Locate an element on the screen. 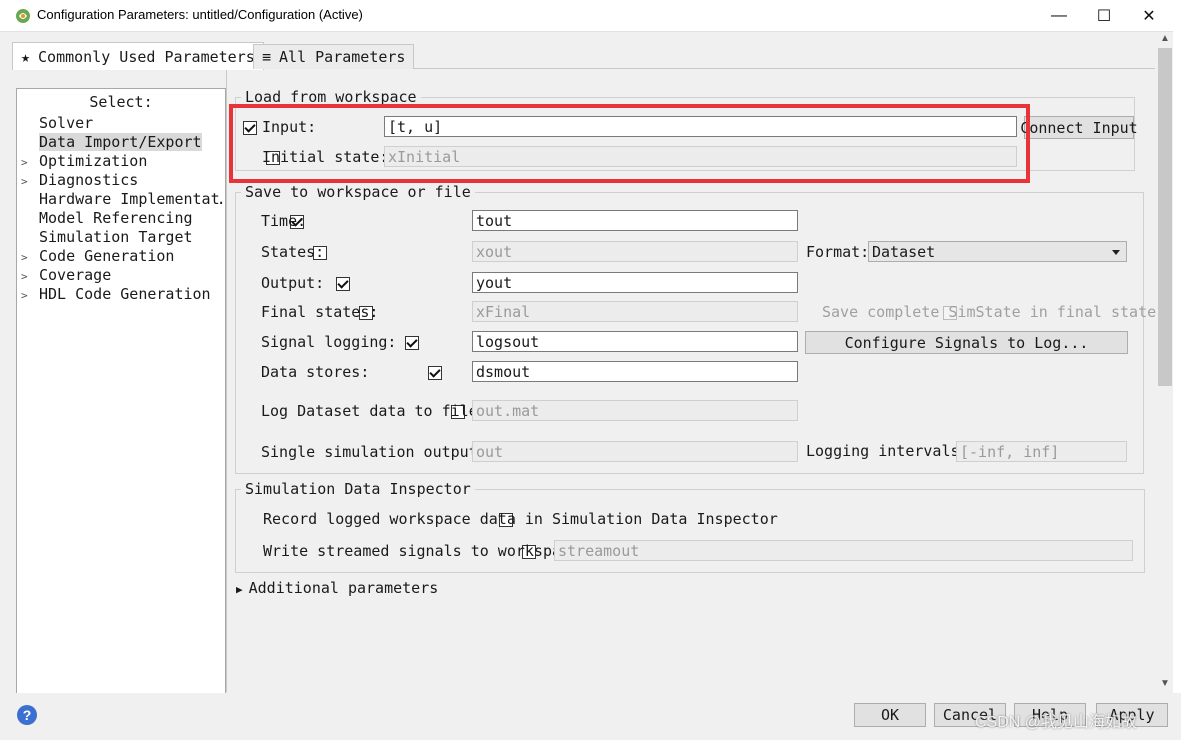  help-icon: ? is located at coordinates (27, 715).